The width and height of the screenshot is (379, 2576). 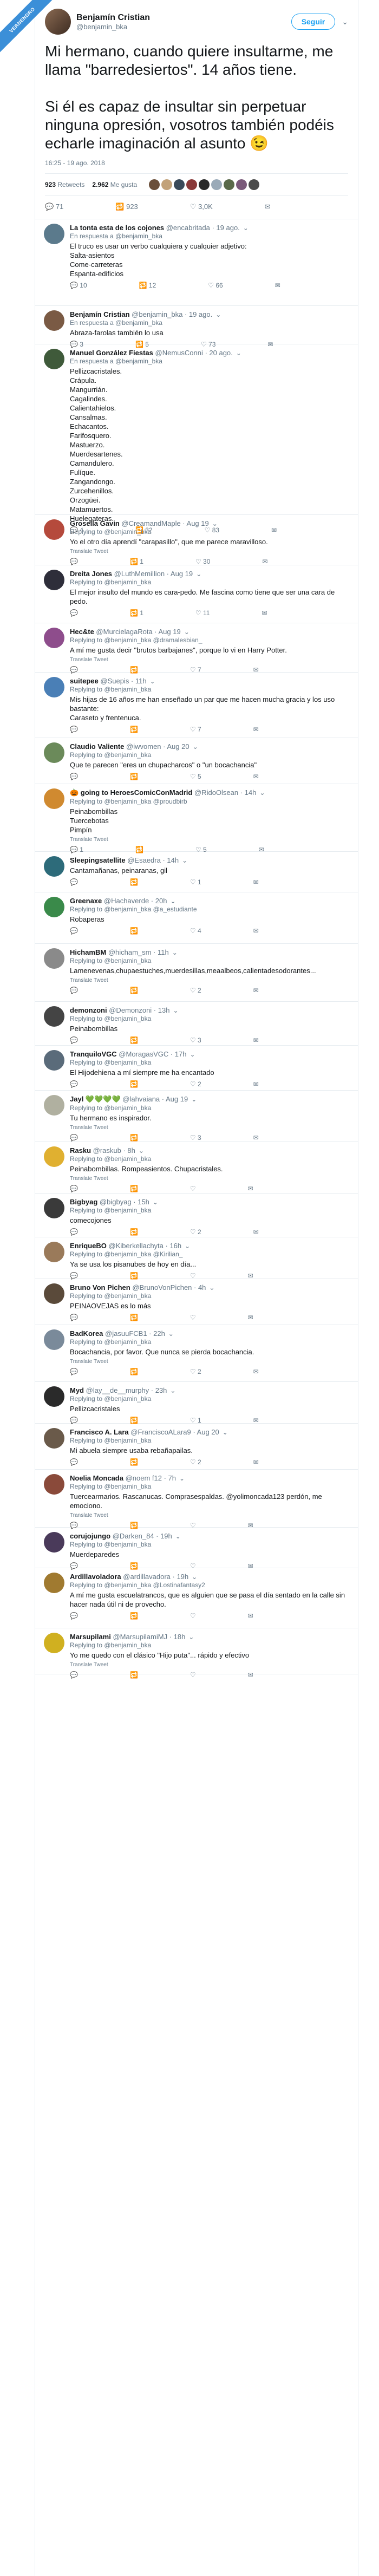 I want to click on reply-author-name: Sleepingsatellite, so click(x=98, y=860).